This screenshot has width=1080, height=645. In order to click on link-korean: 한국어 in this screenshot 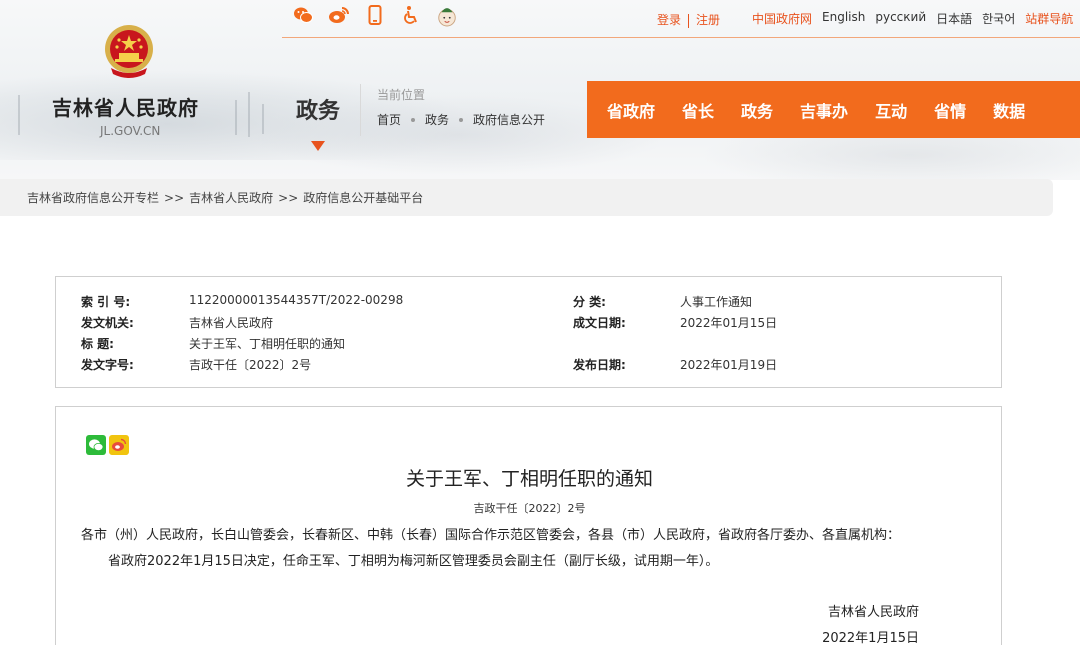, I will do `click(998, 18)`.